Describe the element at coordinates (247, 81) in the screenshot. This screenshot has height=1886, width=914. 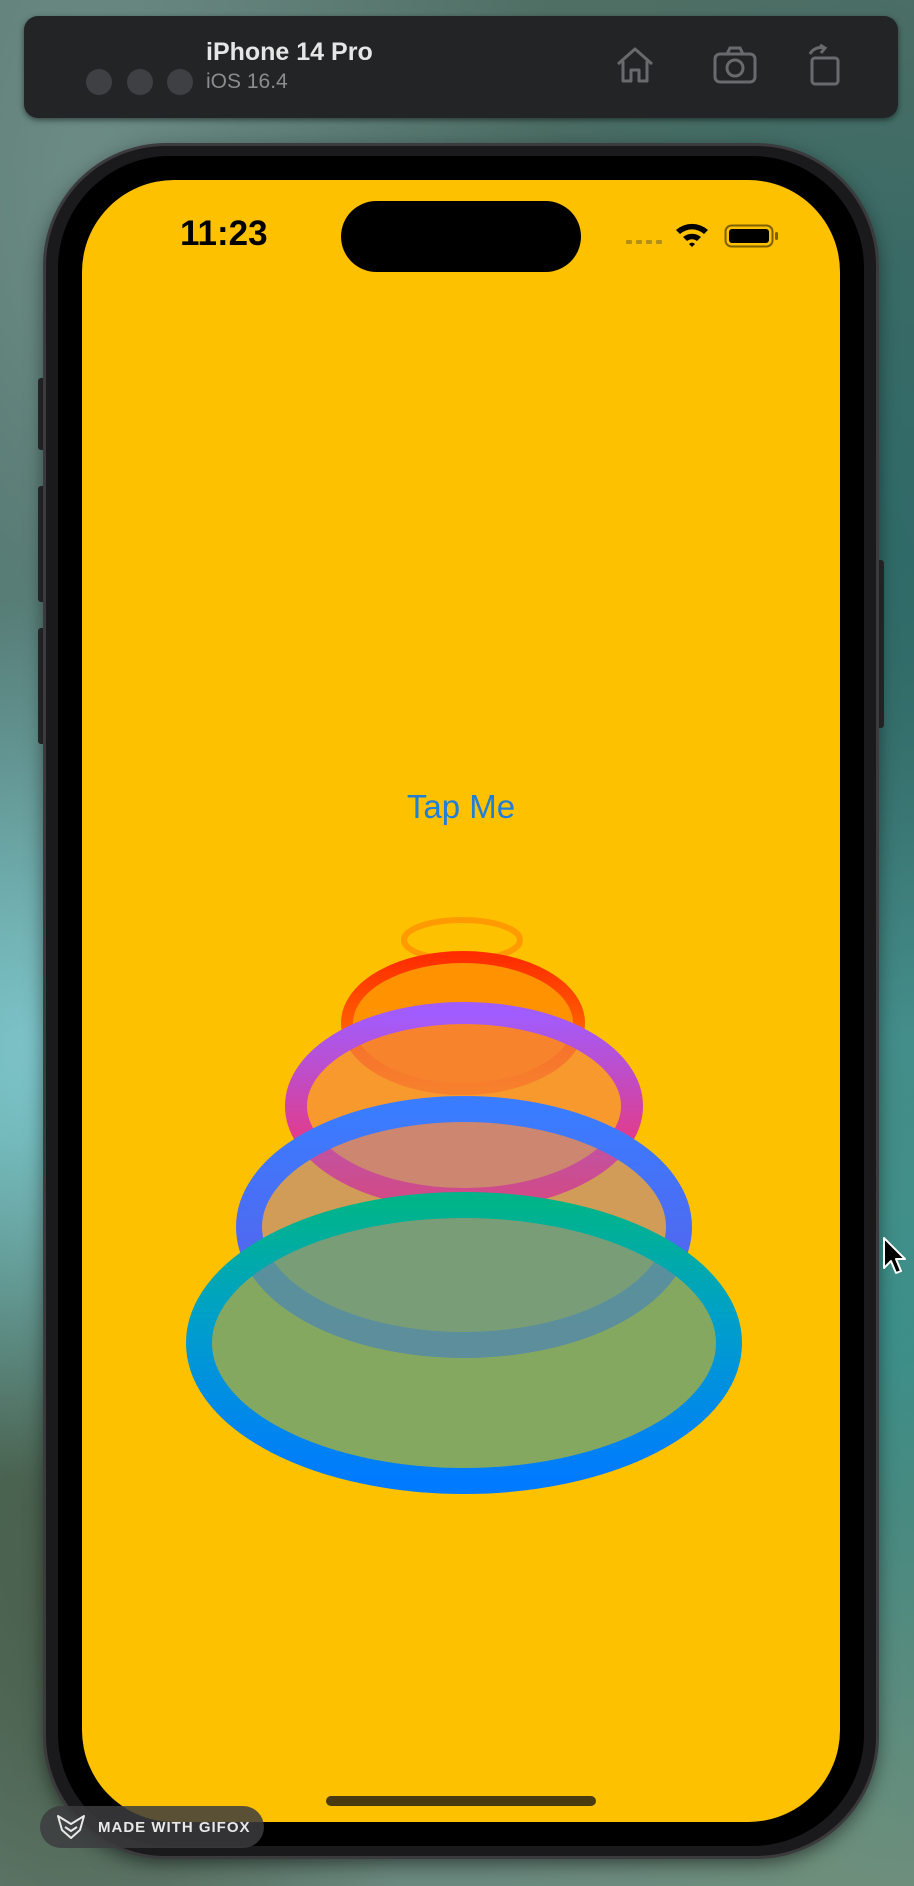
I see `os-version: iOS 16.4` at that location.